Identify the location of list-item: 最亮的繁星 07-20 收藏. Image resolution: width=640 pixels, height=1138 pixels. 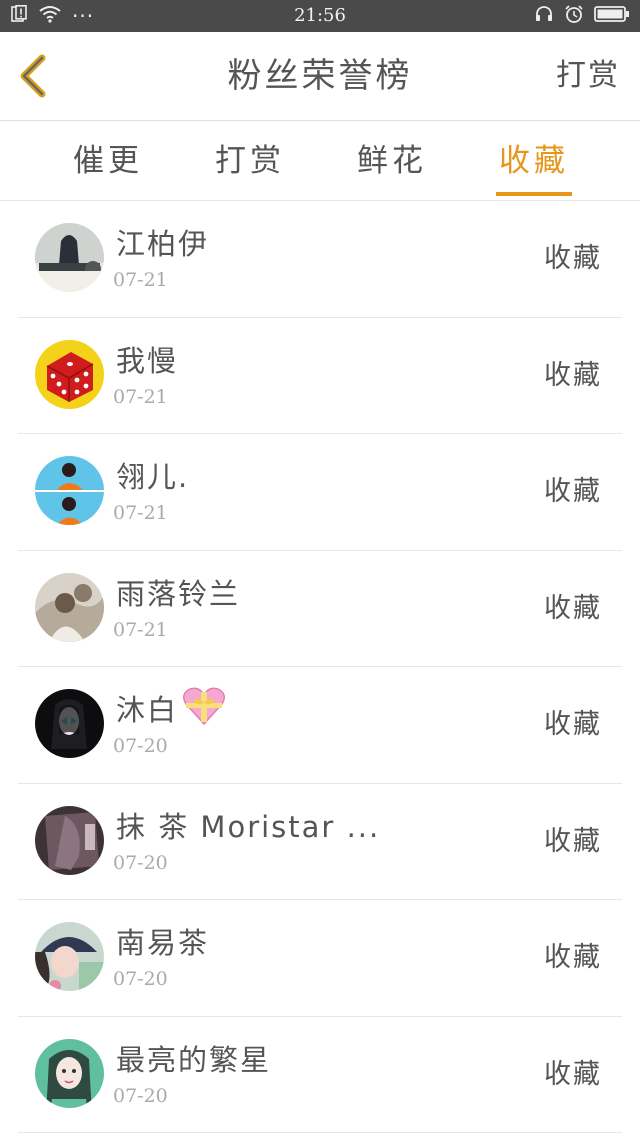
(320, 1075).